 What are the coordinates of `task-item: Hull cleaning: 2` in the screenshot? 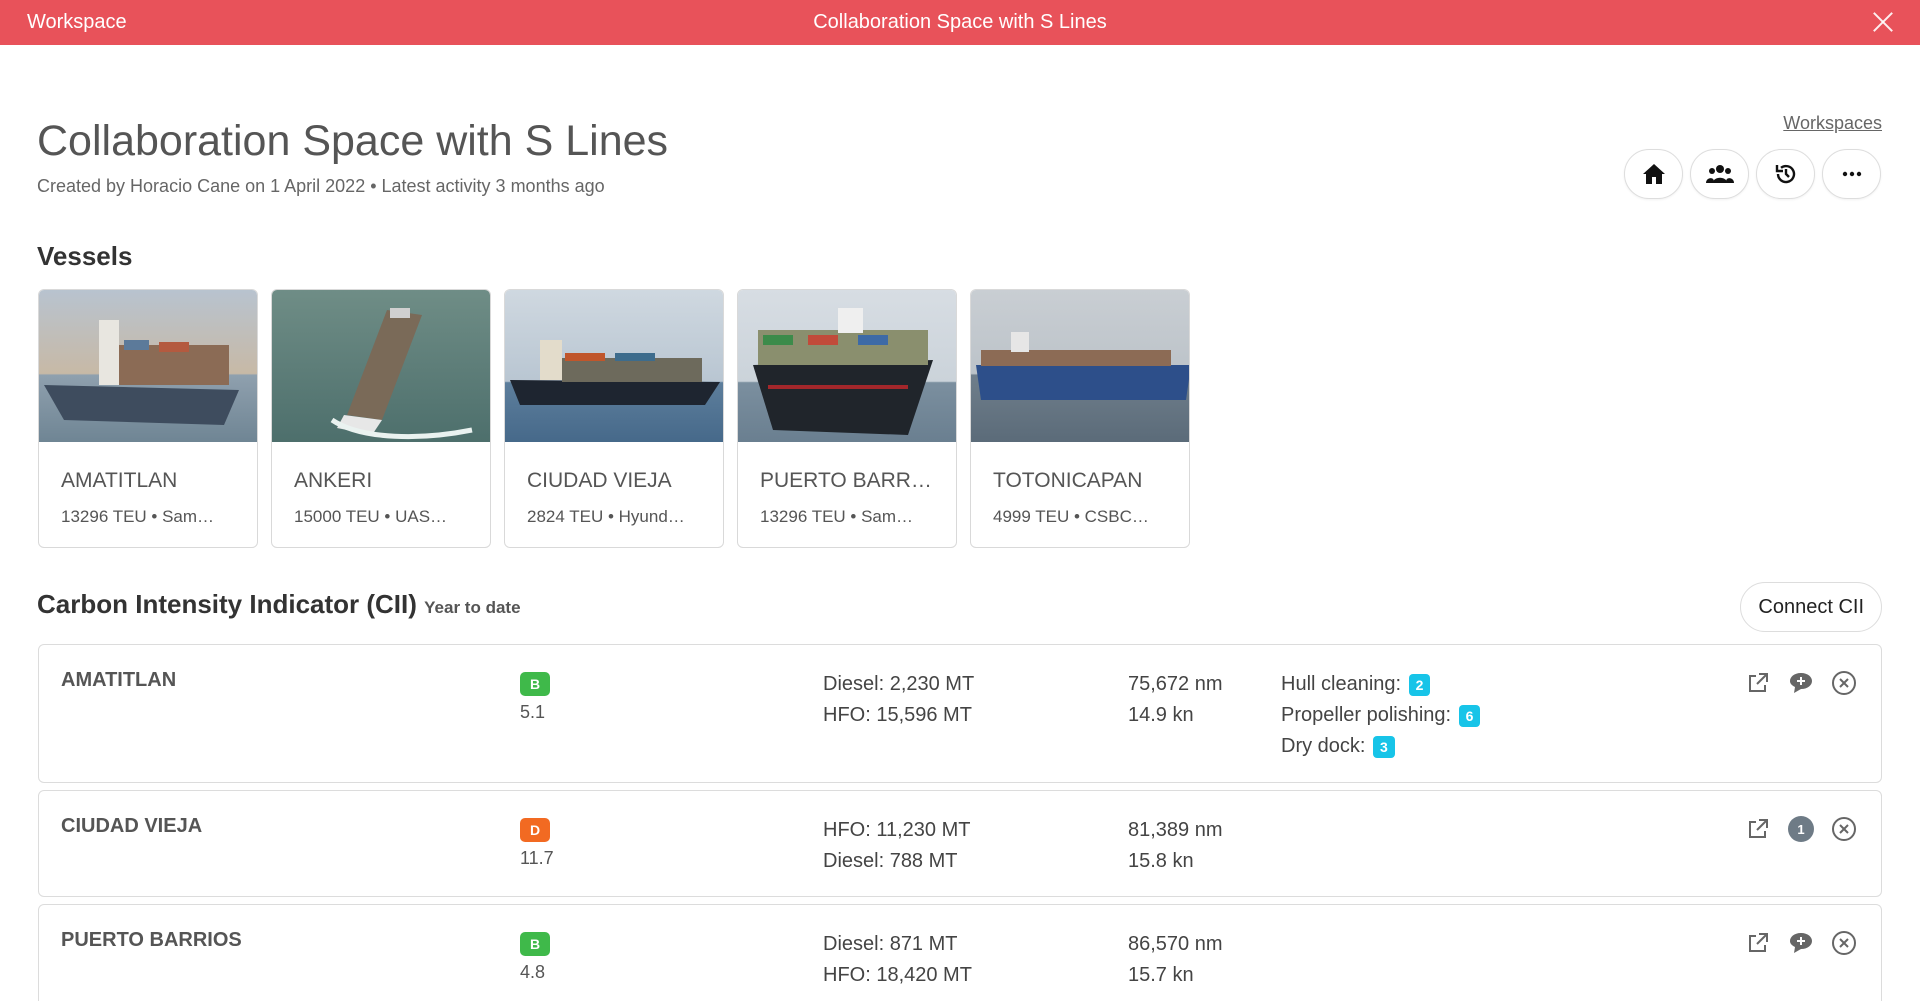 It's located at (1380, 684).